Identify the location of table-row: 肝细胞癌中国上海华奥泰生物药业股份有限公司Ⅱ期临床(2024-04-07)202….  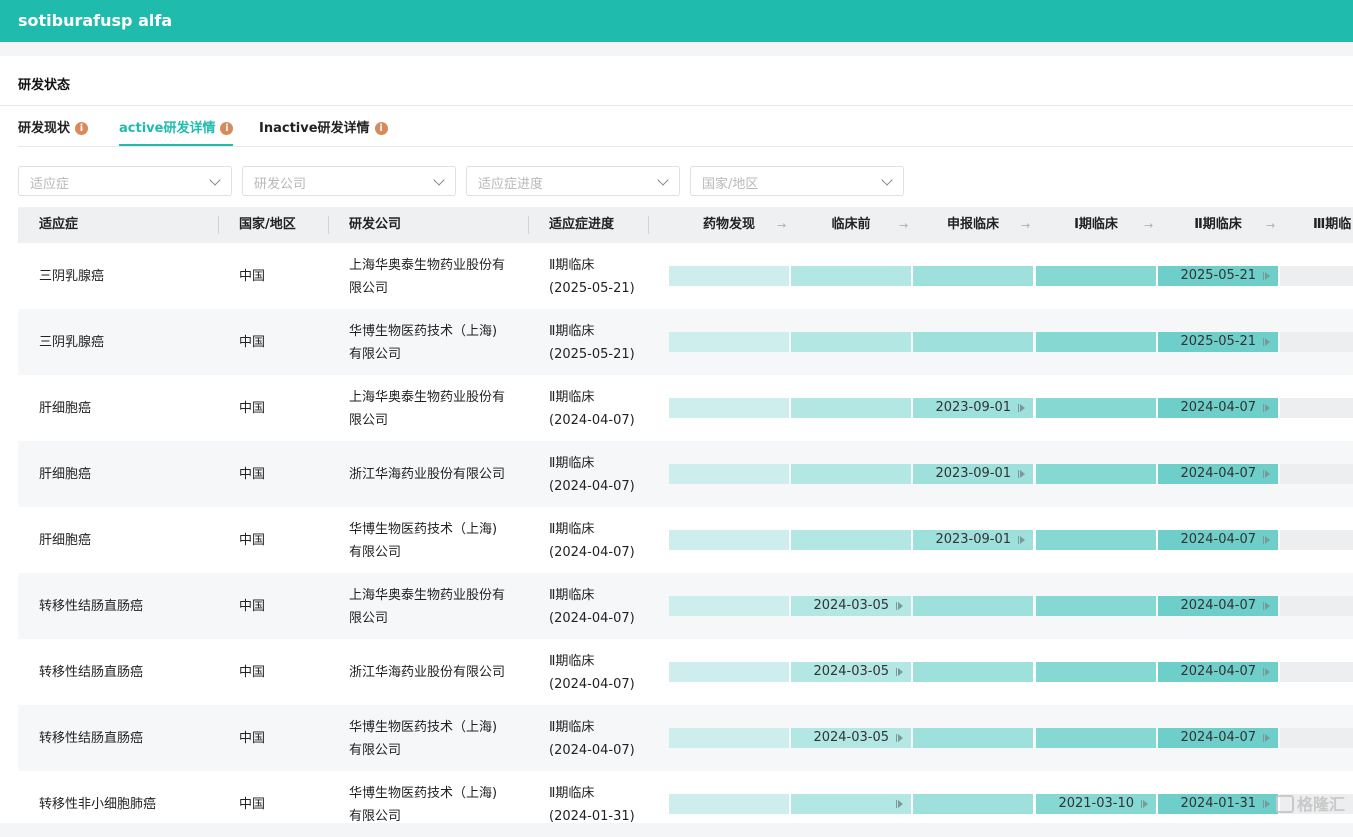
(685, 408).